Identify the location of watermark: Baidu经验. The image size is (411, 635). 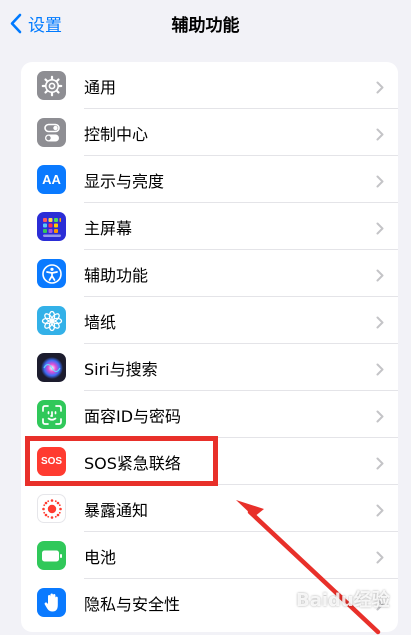
(343, 600).